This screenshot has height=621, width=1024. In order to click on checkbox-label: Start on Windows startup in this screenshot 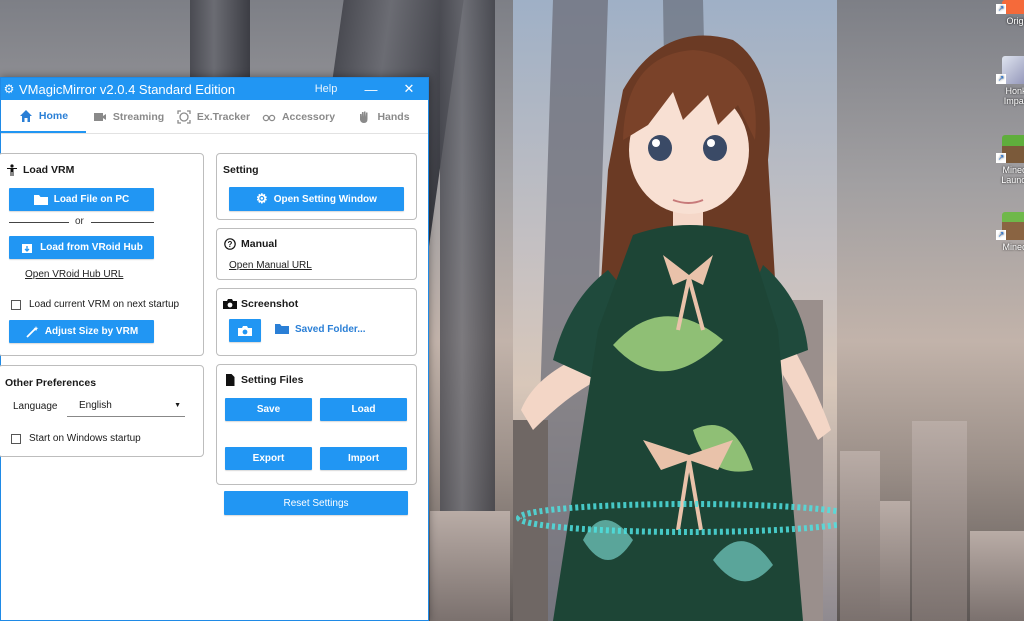, I will do `click(85, 438)`.